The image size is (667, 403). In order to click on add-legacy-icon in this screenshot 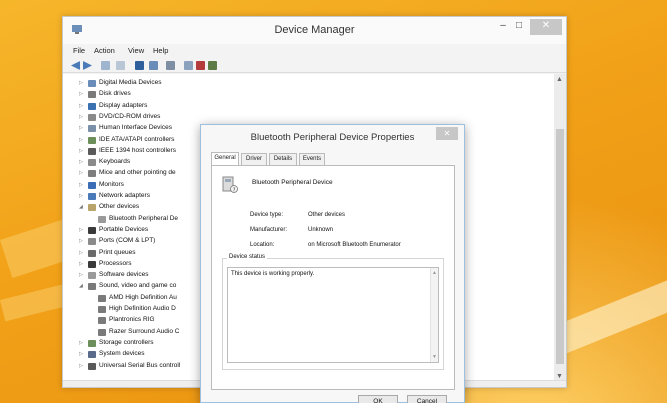, I will do `click(212, 65)`.